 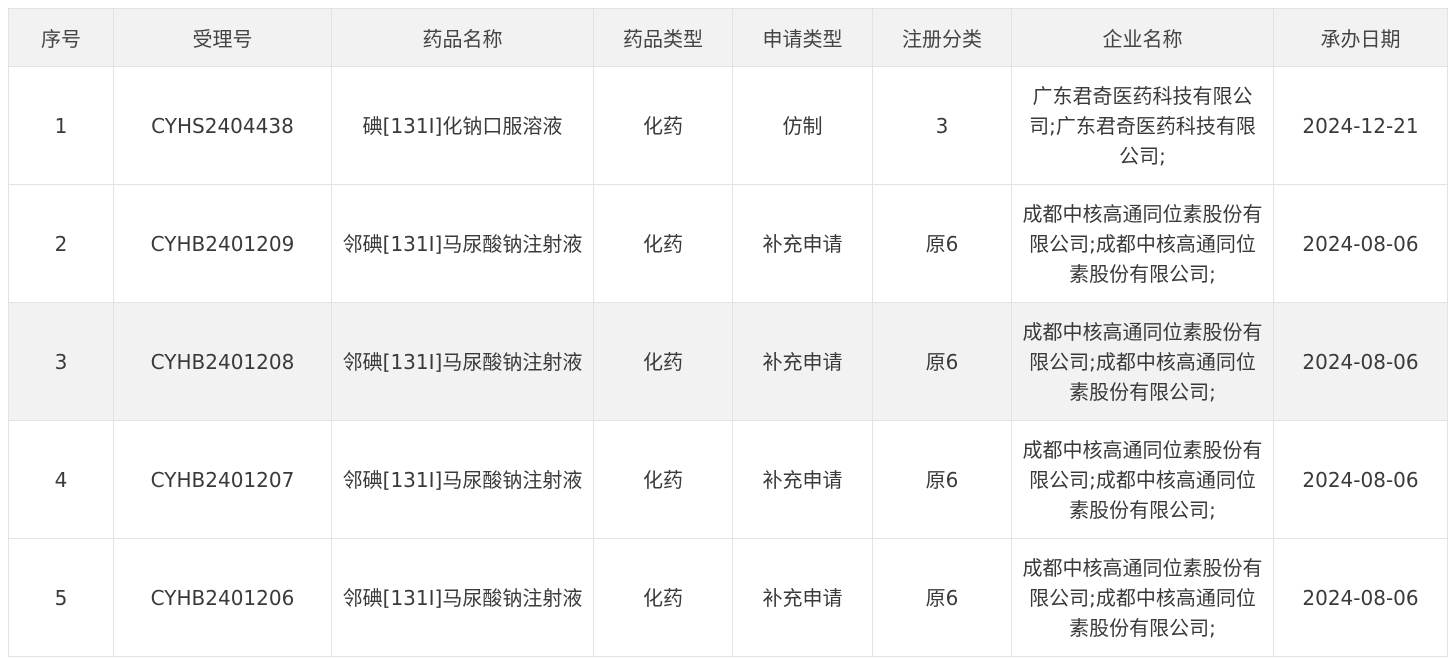 What do you see at coordinates (222, 243) in the screenshot?
I see `cell-acceptance-no: CYHB2401209` at bounding box center [222, 243].